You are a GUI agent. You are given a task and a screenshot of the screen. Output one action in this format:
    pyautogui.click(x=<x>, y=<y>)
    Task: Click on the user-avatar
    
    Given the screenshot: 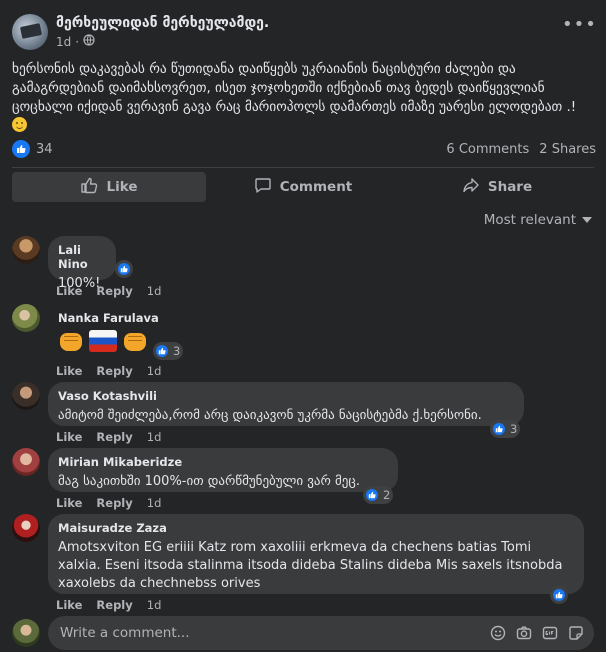 What is the action you would take?
    pyautogui.click(x=26, y=633)
    